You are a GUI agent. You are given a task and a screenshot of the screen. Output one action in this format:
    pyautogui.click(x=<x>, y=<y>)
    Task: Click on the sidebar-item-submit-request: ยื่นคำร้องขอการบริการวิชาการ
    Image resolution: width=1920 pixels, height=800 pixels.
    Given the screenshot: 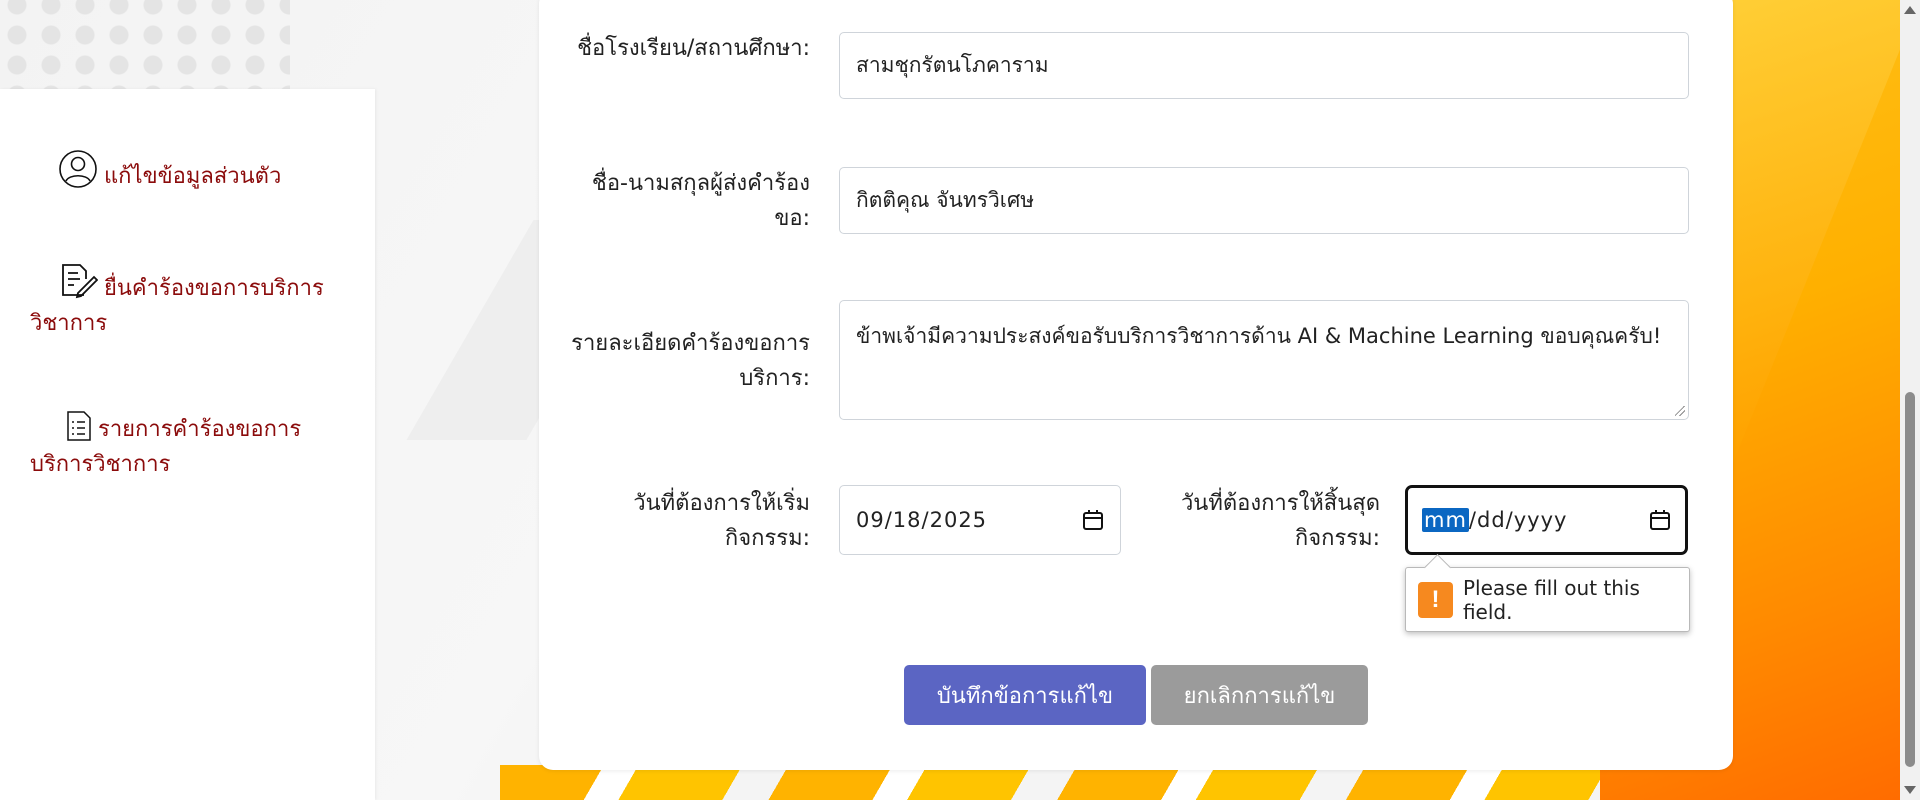 What is the action you would take?
    pyautogui.click(x=190, y=301)
    